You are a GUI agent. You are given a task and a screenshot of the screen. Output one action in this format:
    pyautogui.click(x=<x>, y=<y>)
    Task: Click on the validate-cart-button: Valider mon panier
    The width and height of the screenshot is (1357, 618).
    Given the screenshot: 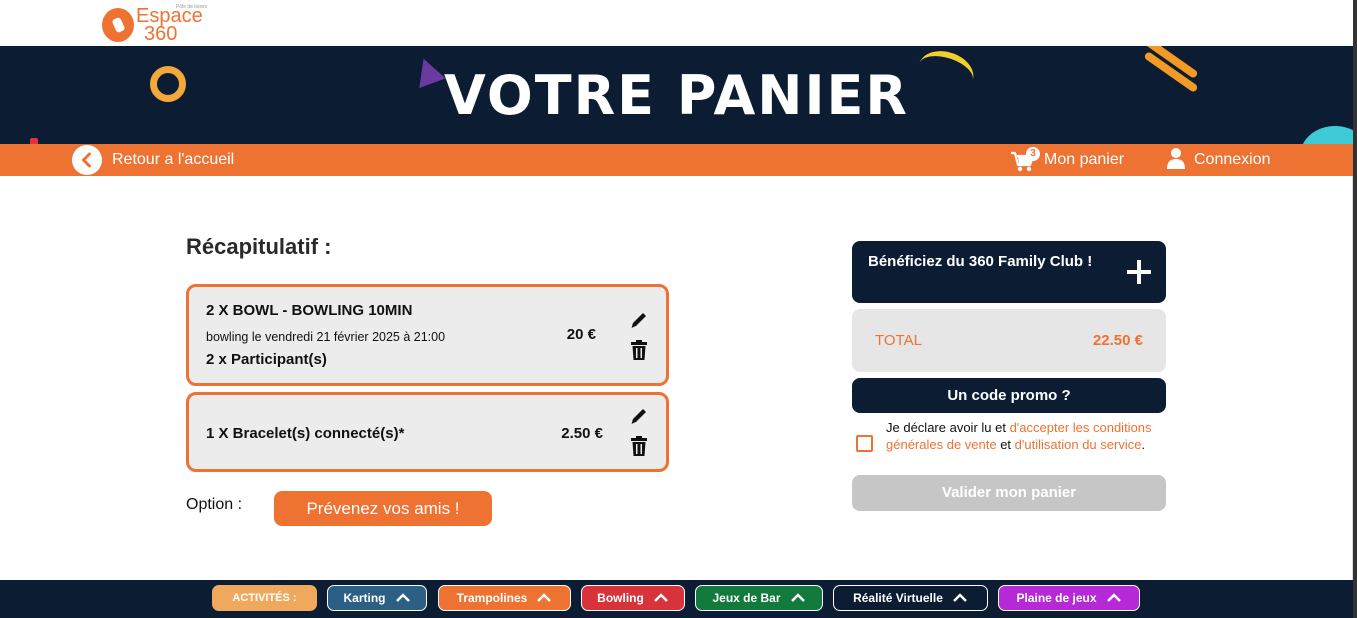 What is the action you would take?
    pyautogui.click(x=1009, y=493)
    